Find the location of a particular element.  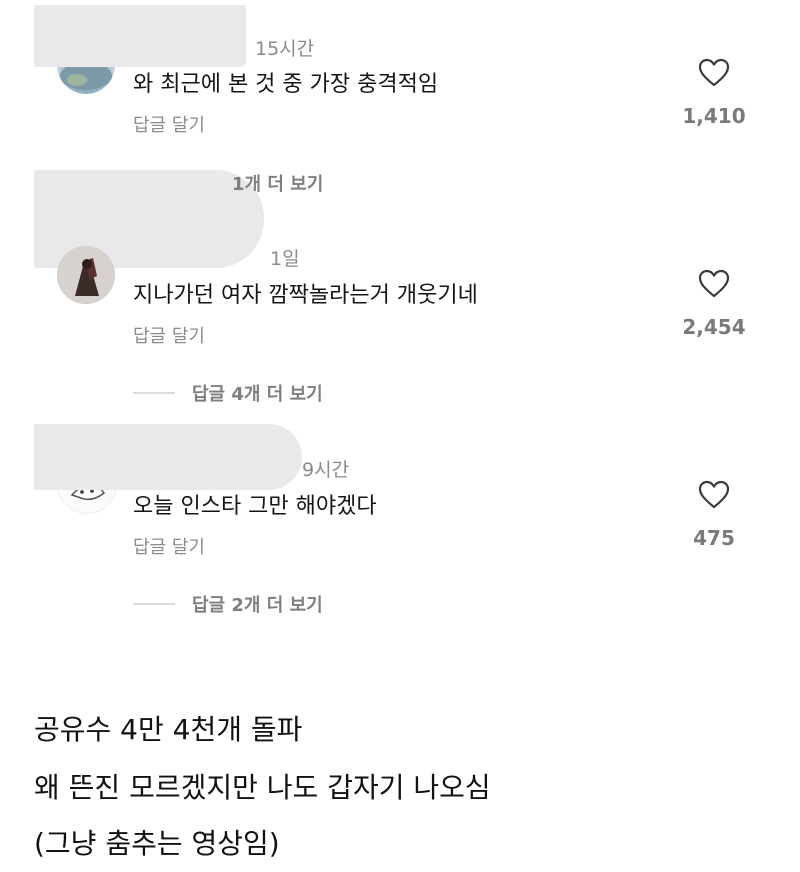

comment-time: 9시간 is located at coordinates (326, 470).